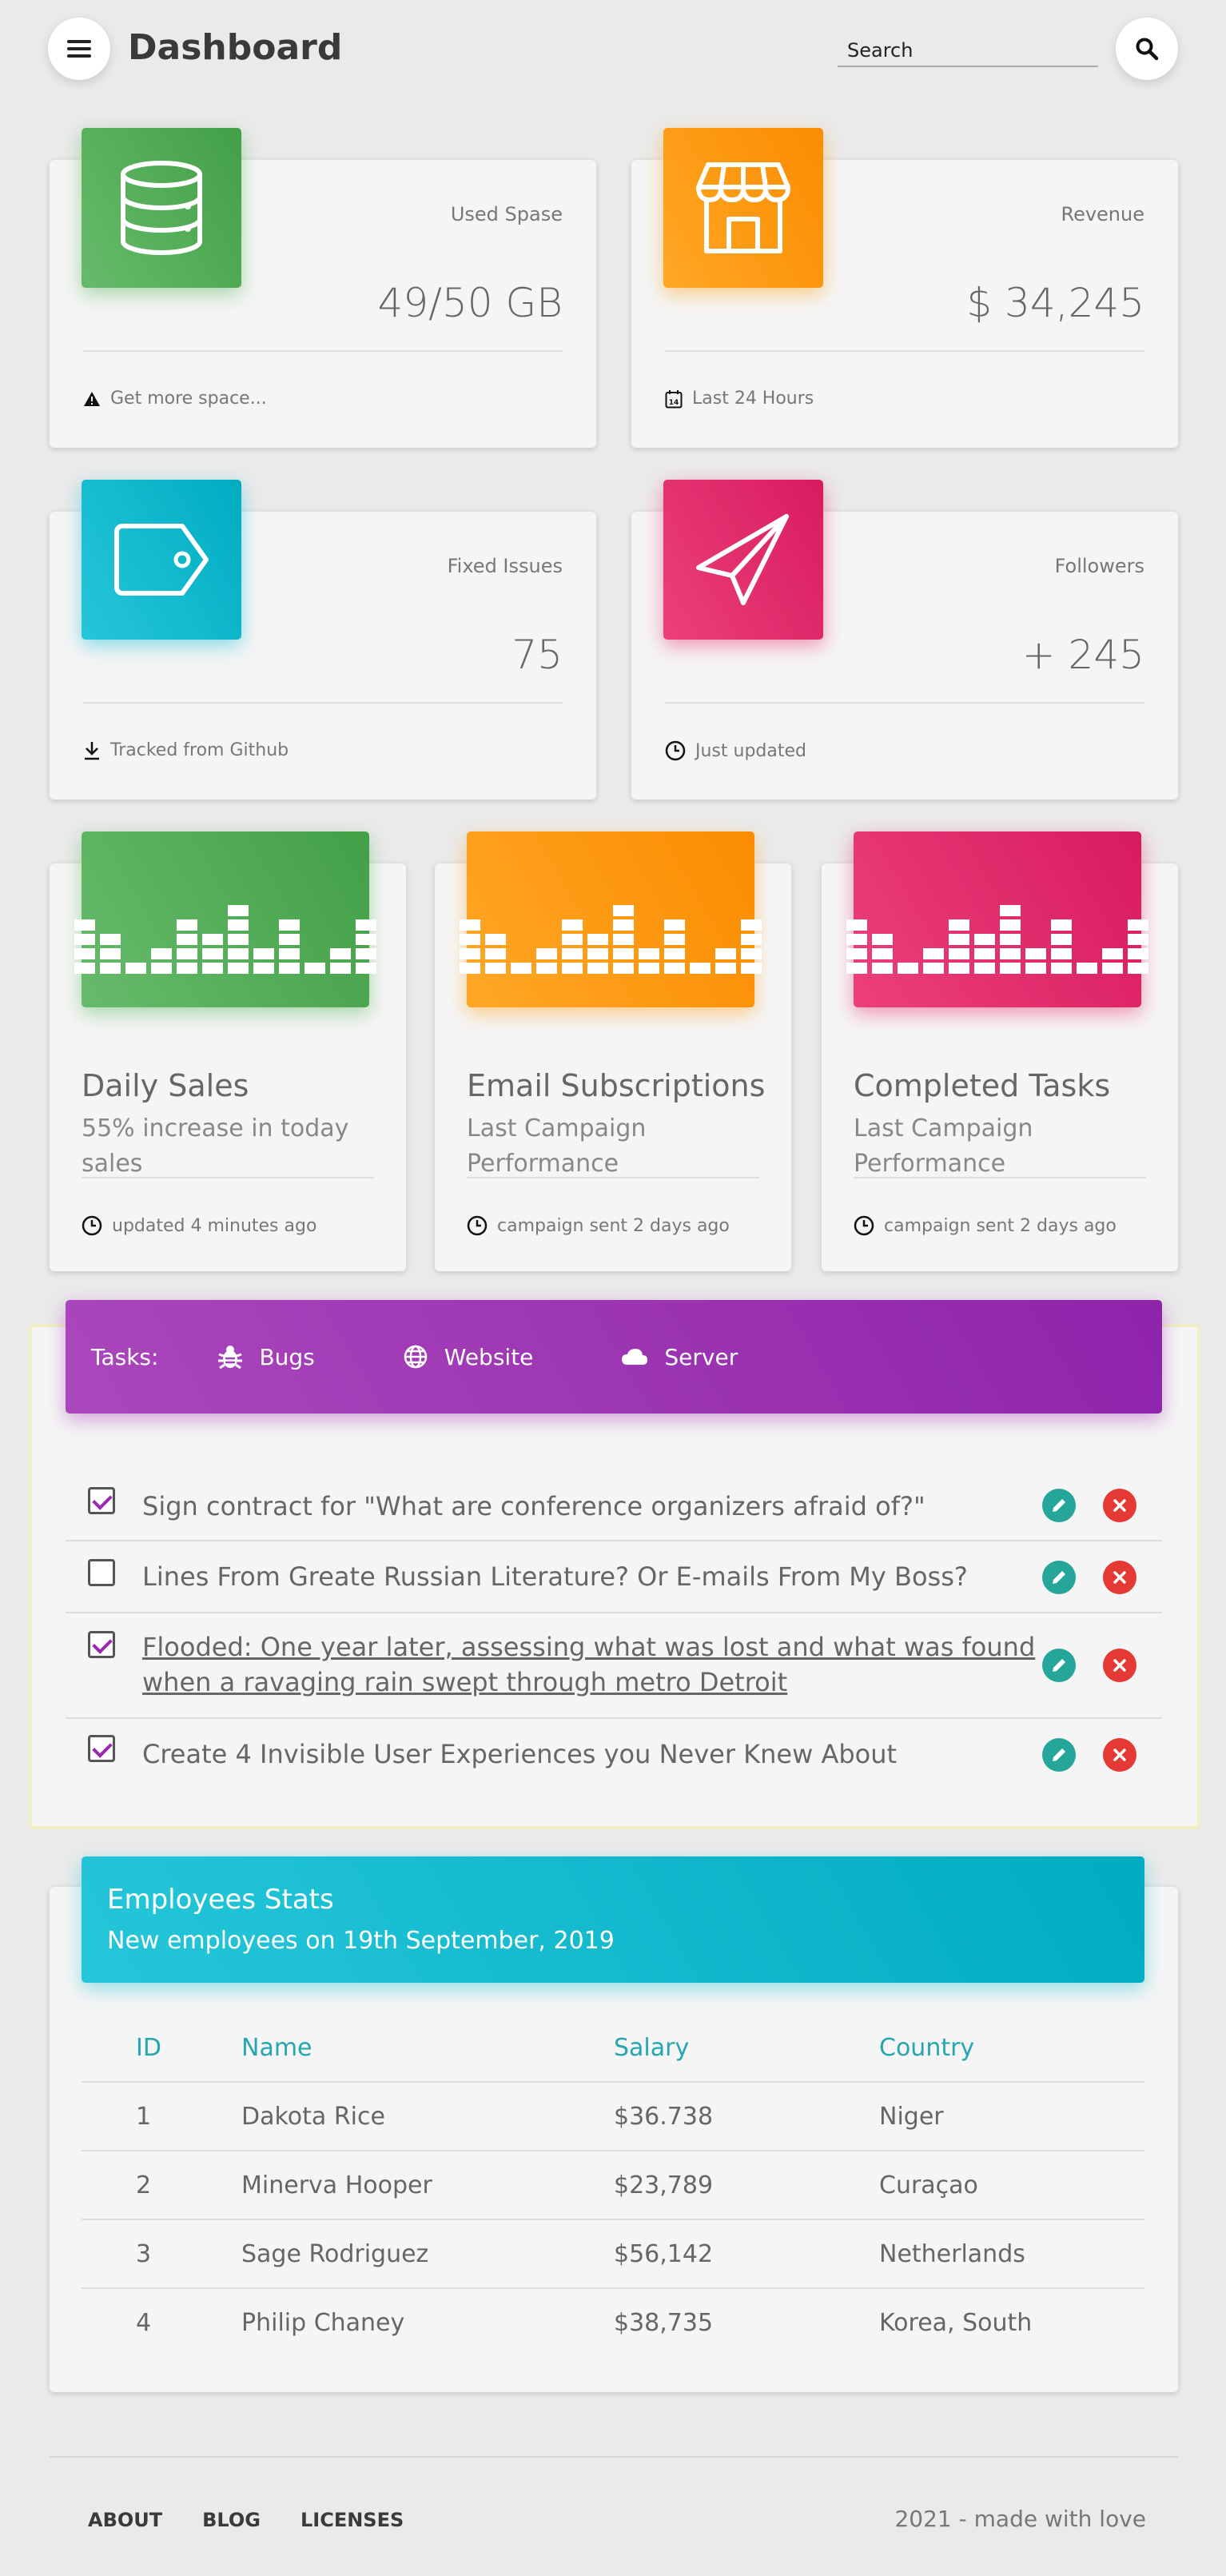  I want to click on stat-label: Revenue, so click(1102, 214).